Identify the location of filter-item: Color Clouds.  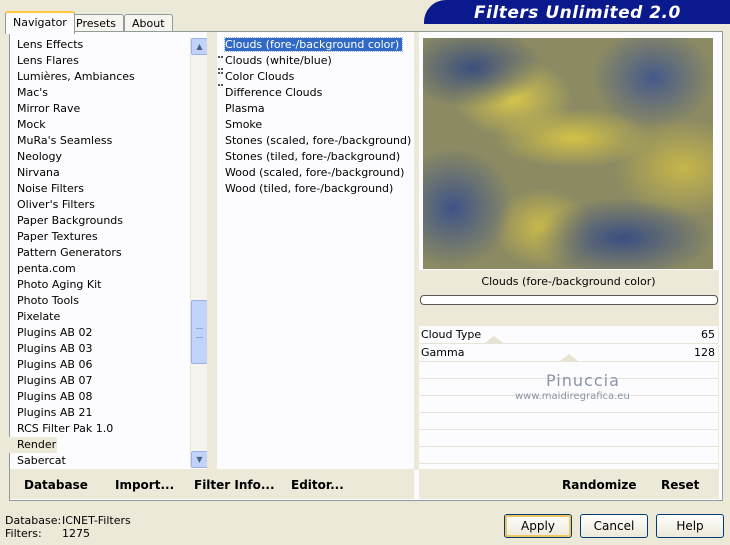
(316, 77).